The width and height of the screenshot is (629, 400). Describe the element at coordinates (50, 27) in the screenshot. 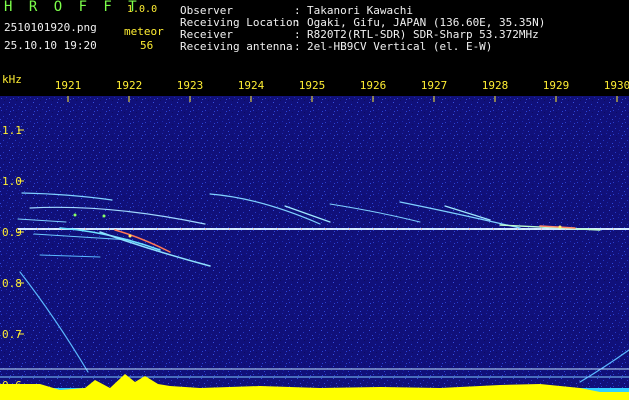

I see `file-name: 2510101920.png` at that location.